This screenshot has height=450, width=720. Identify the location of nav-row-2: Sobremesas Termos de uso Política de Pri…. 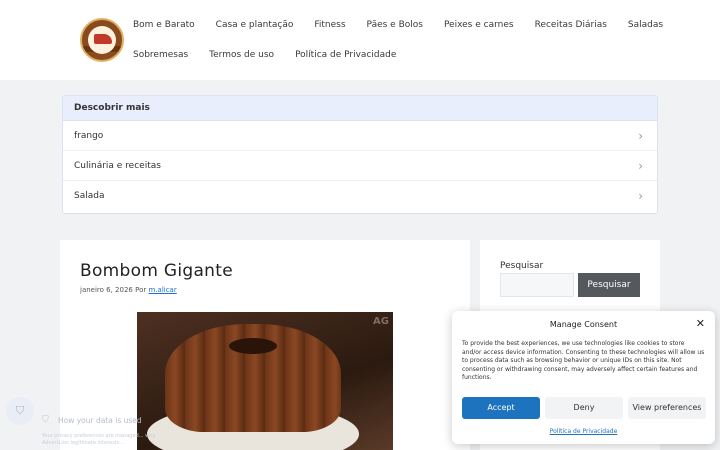
(373, 55).